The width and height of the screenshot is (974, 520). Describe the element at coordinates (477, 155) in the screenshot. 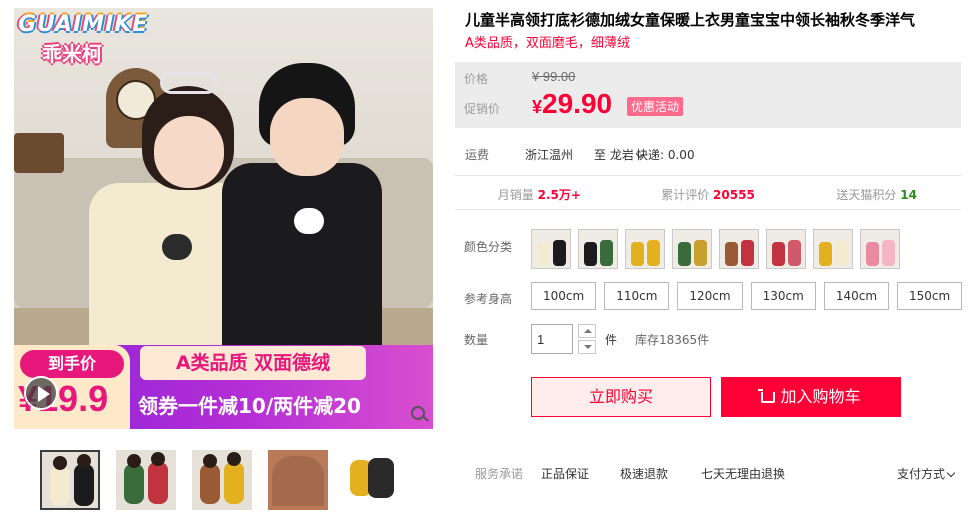

I see `shipping-label: 运费` at that location.